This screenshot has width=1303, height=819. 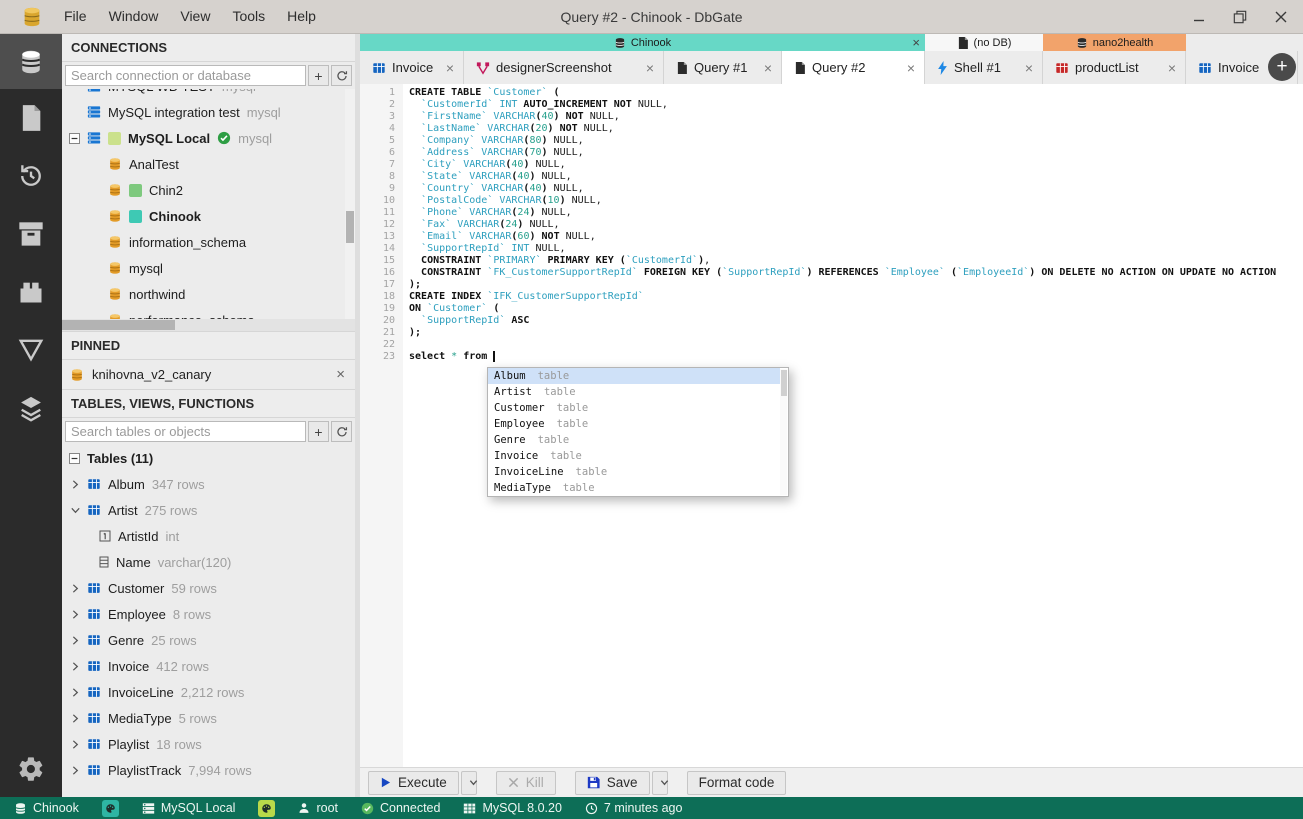 What do you see at coordinates (31, 61) in the screenshot?
I see `rail-item-database` at bounding box center [31, 61].